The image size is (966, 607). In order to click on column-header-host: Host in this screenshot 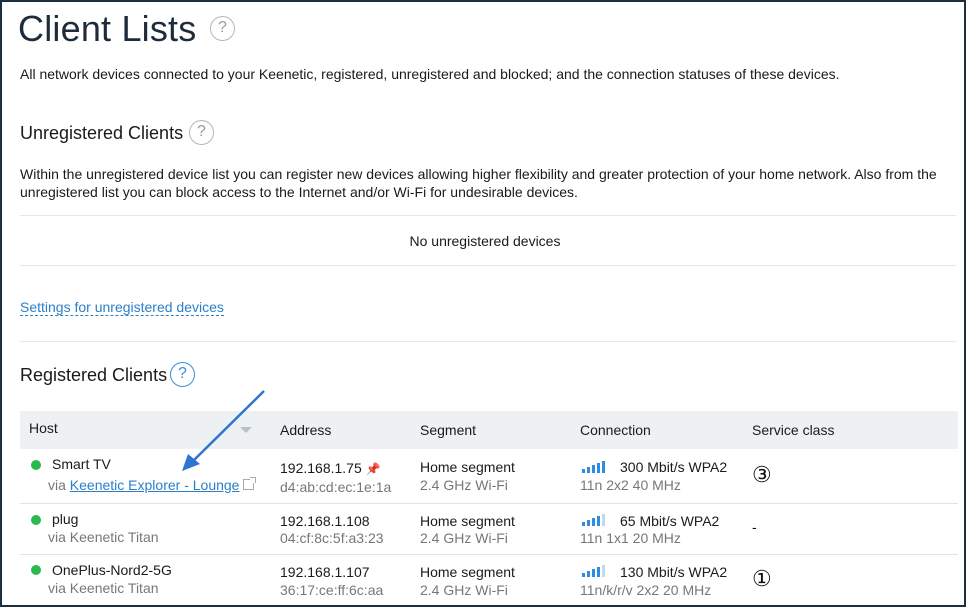, I will do `click(43, 428)`.